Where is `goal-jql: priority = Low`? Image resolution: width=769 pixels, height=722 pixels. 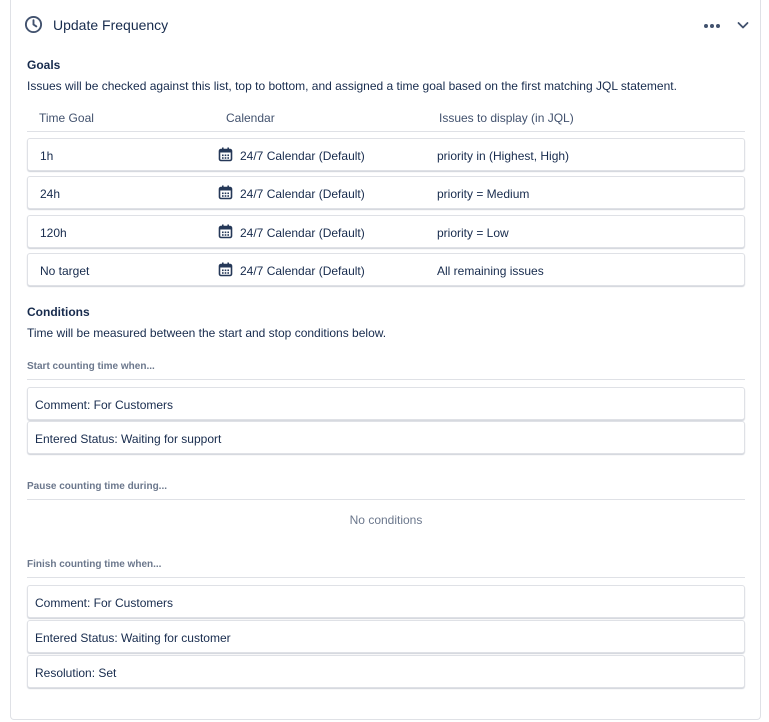
goal-jql: priority = Low is located at coordinates (473, 233).